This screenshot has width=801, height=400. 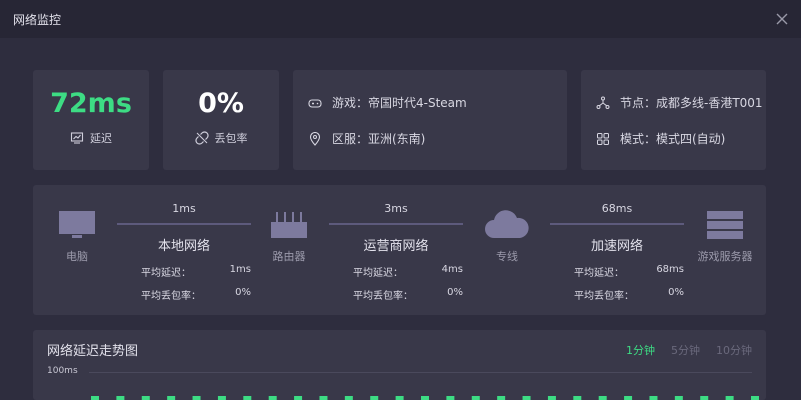 What do you see at coordinates (91, 120) in the screenshot?
I see `latency-card: 72ms 延迟` at bounding box center [91, 120].